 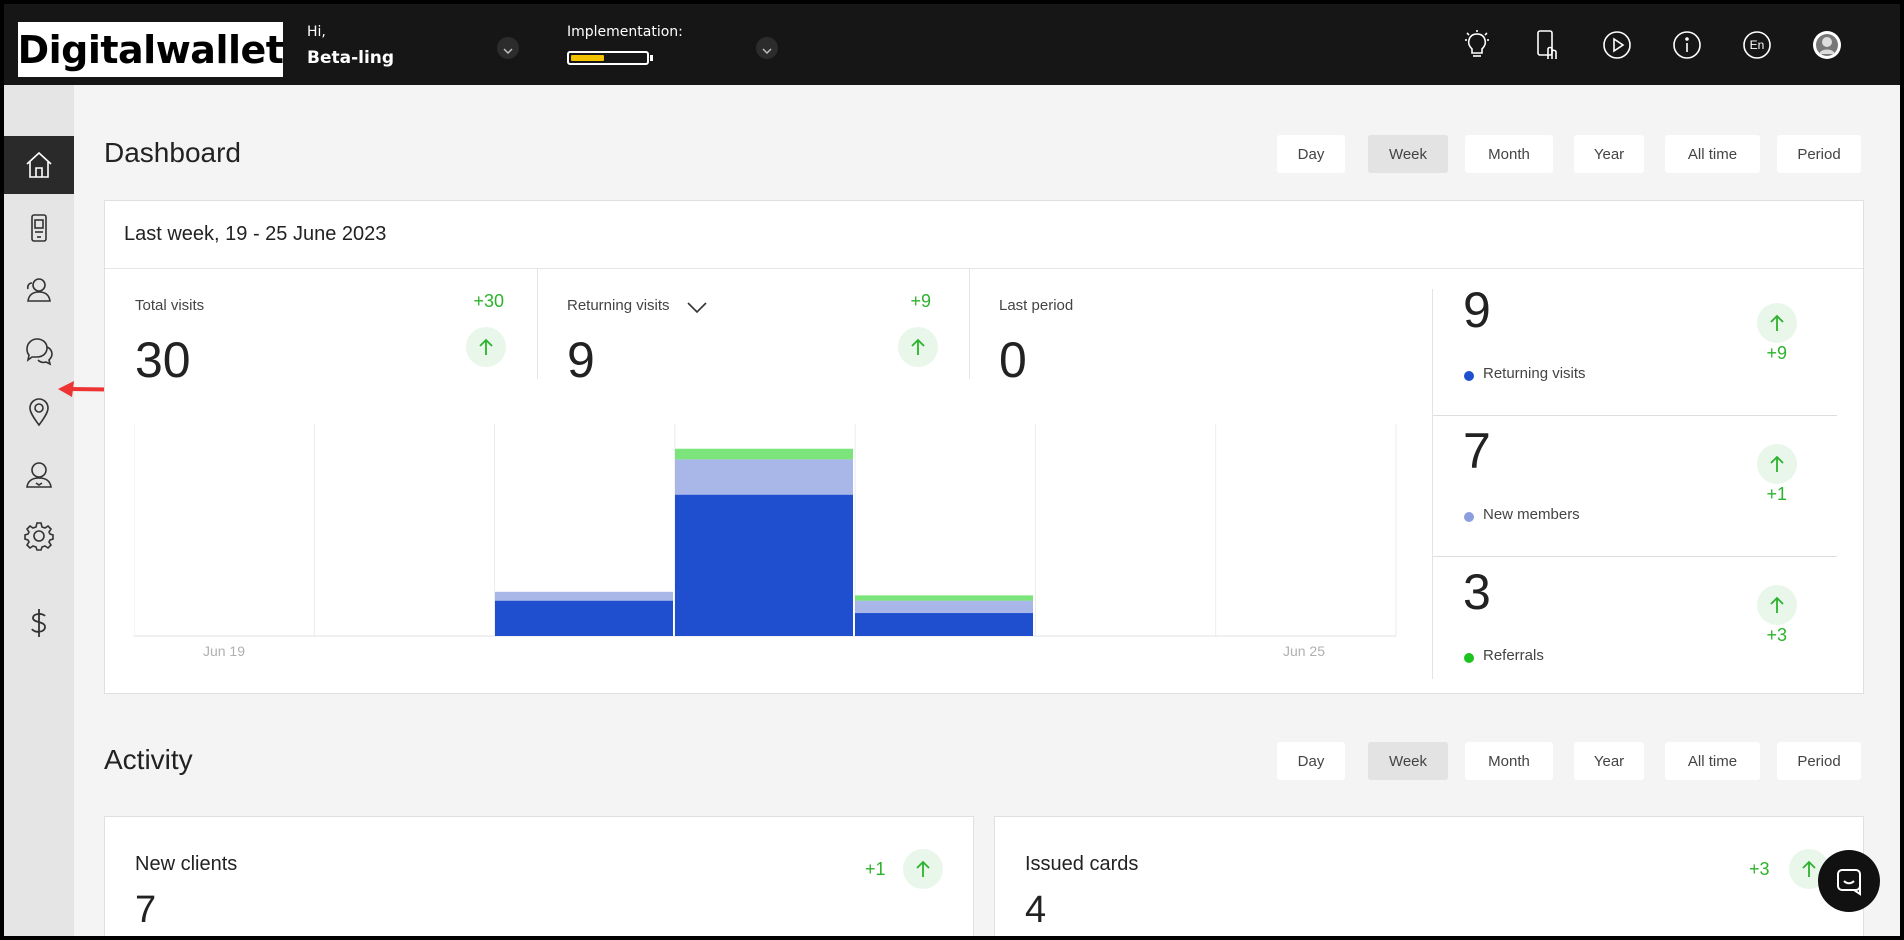 I want to click on sidebar-item-cards, so click(x=39, y=228).